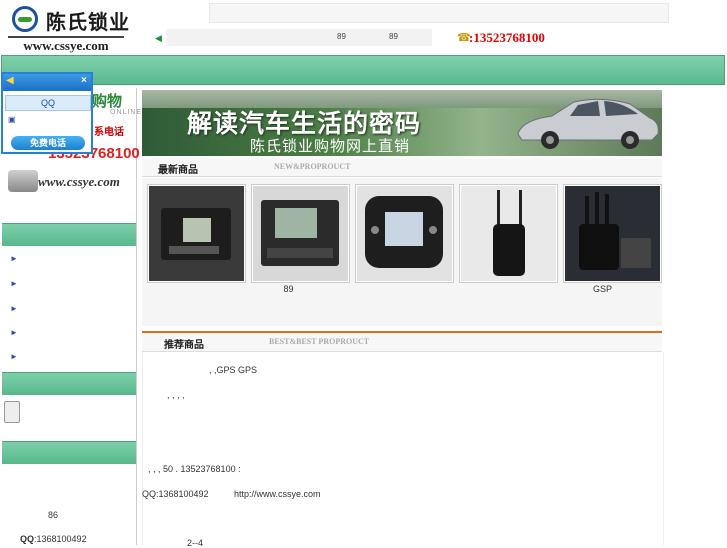  What do you see at coordinates (12, 412) in the screenshot?
I see `search-input` at bounding box center [12, 412].